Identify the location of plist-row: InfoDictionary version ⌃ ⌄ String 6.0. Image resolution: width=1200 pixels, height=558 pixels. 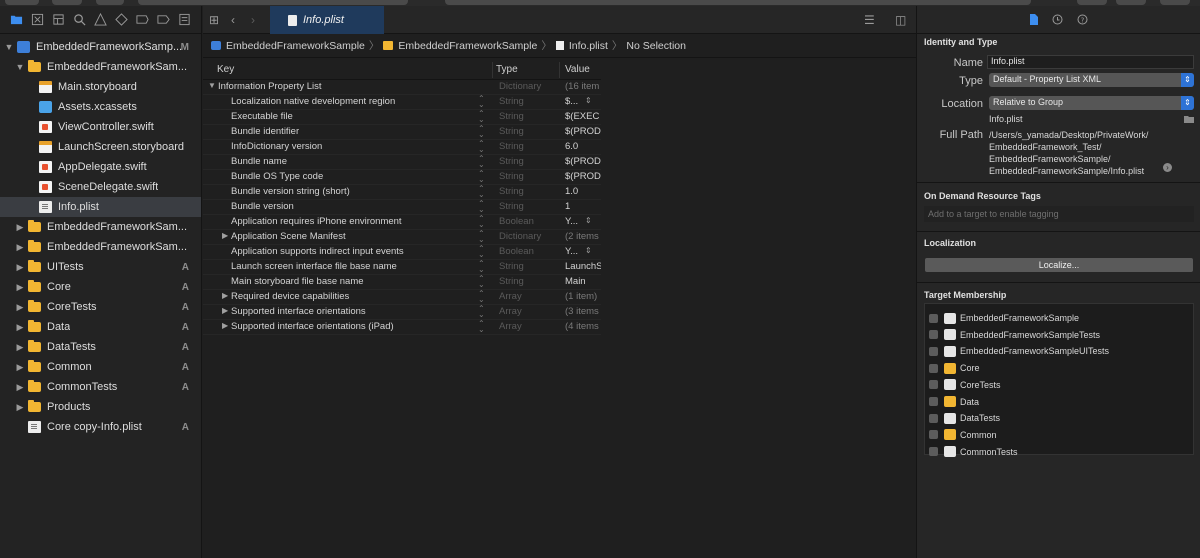
(402, 147).